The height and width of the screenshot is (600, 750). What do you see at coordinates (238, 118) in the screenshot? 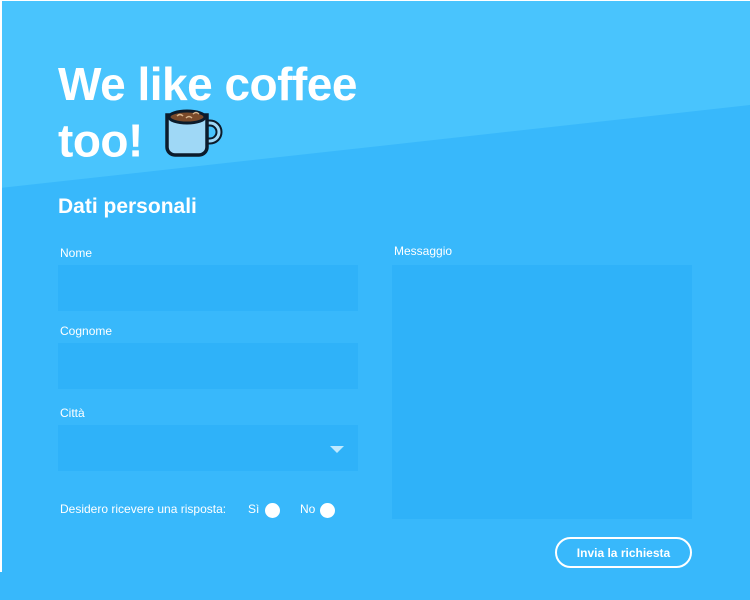
I see `hero-title: We like coffee too!` at bounding box center [238, 118].